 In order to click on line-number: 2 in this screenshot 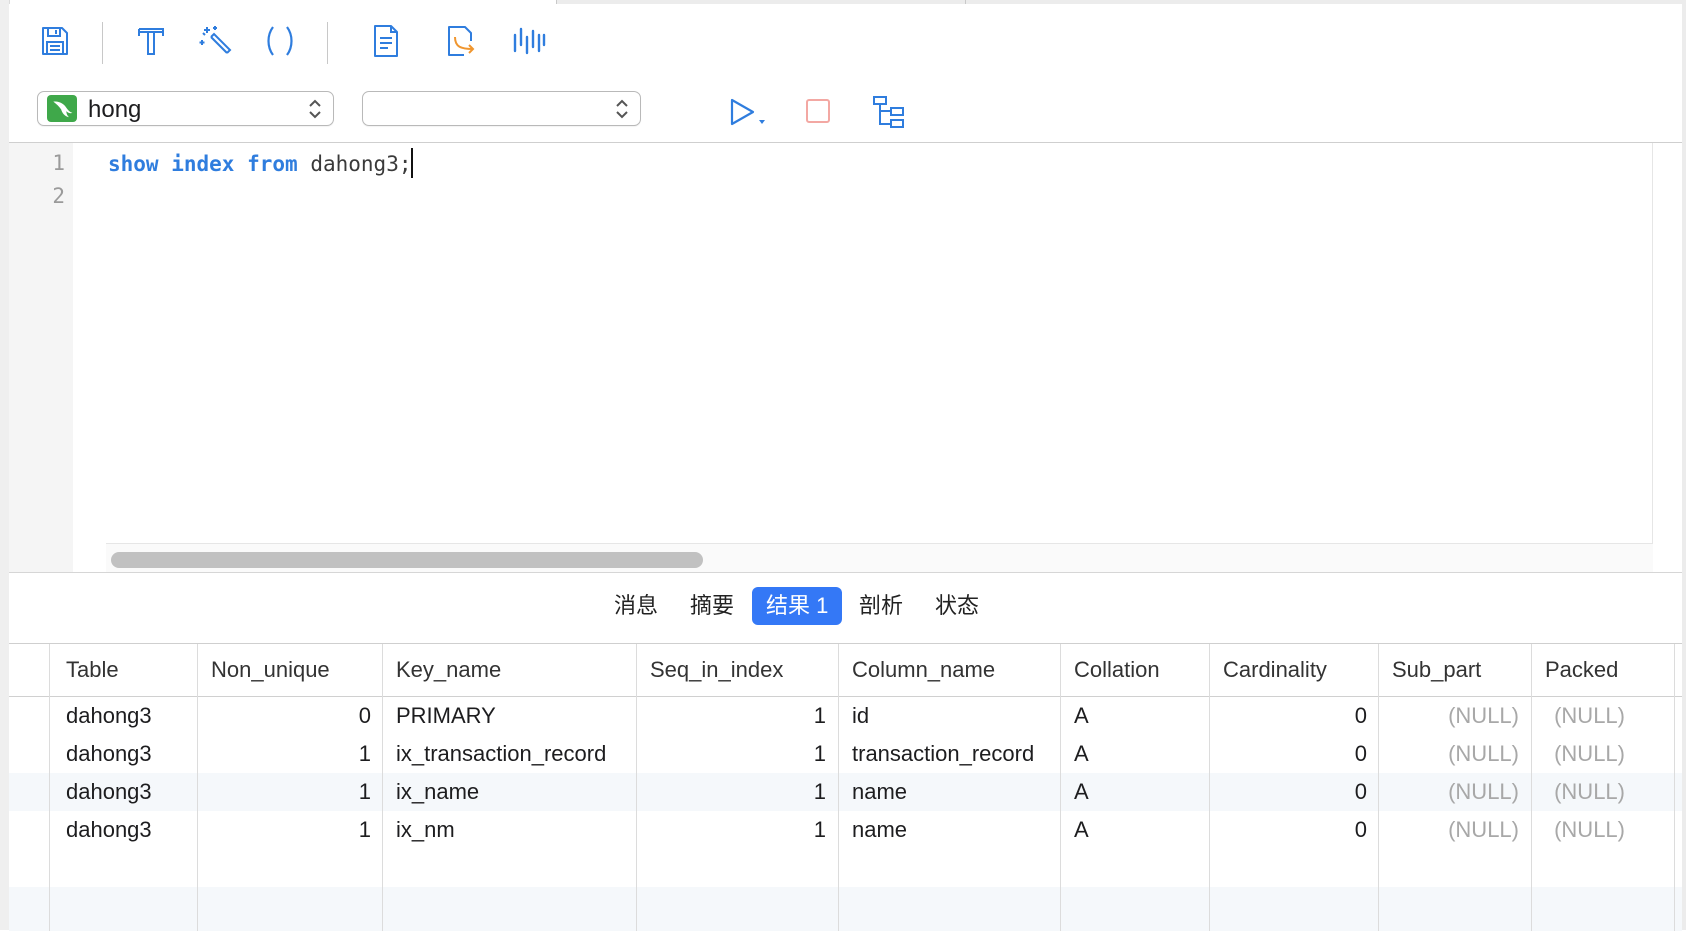, I will do `click(58, 196)`.